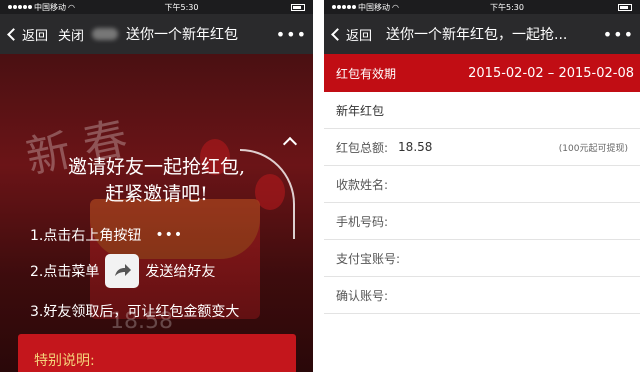  I want to click on share-icon, so click(122, 271).